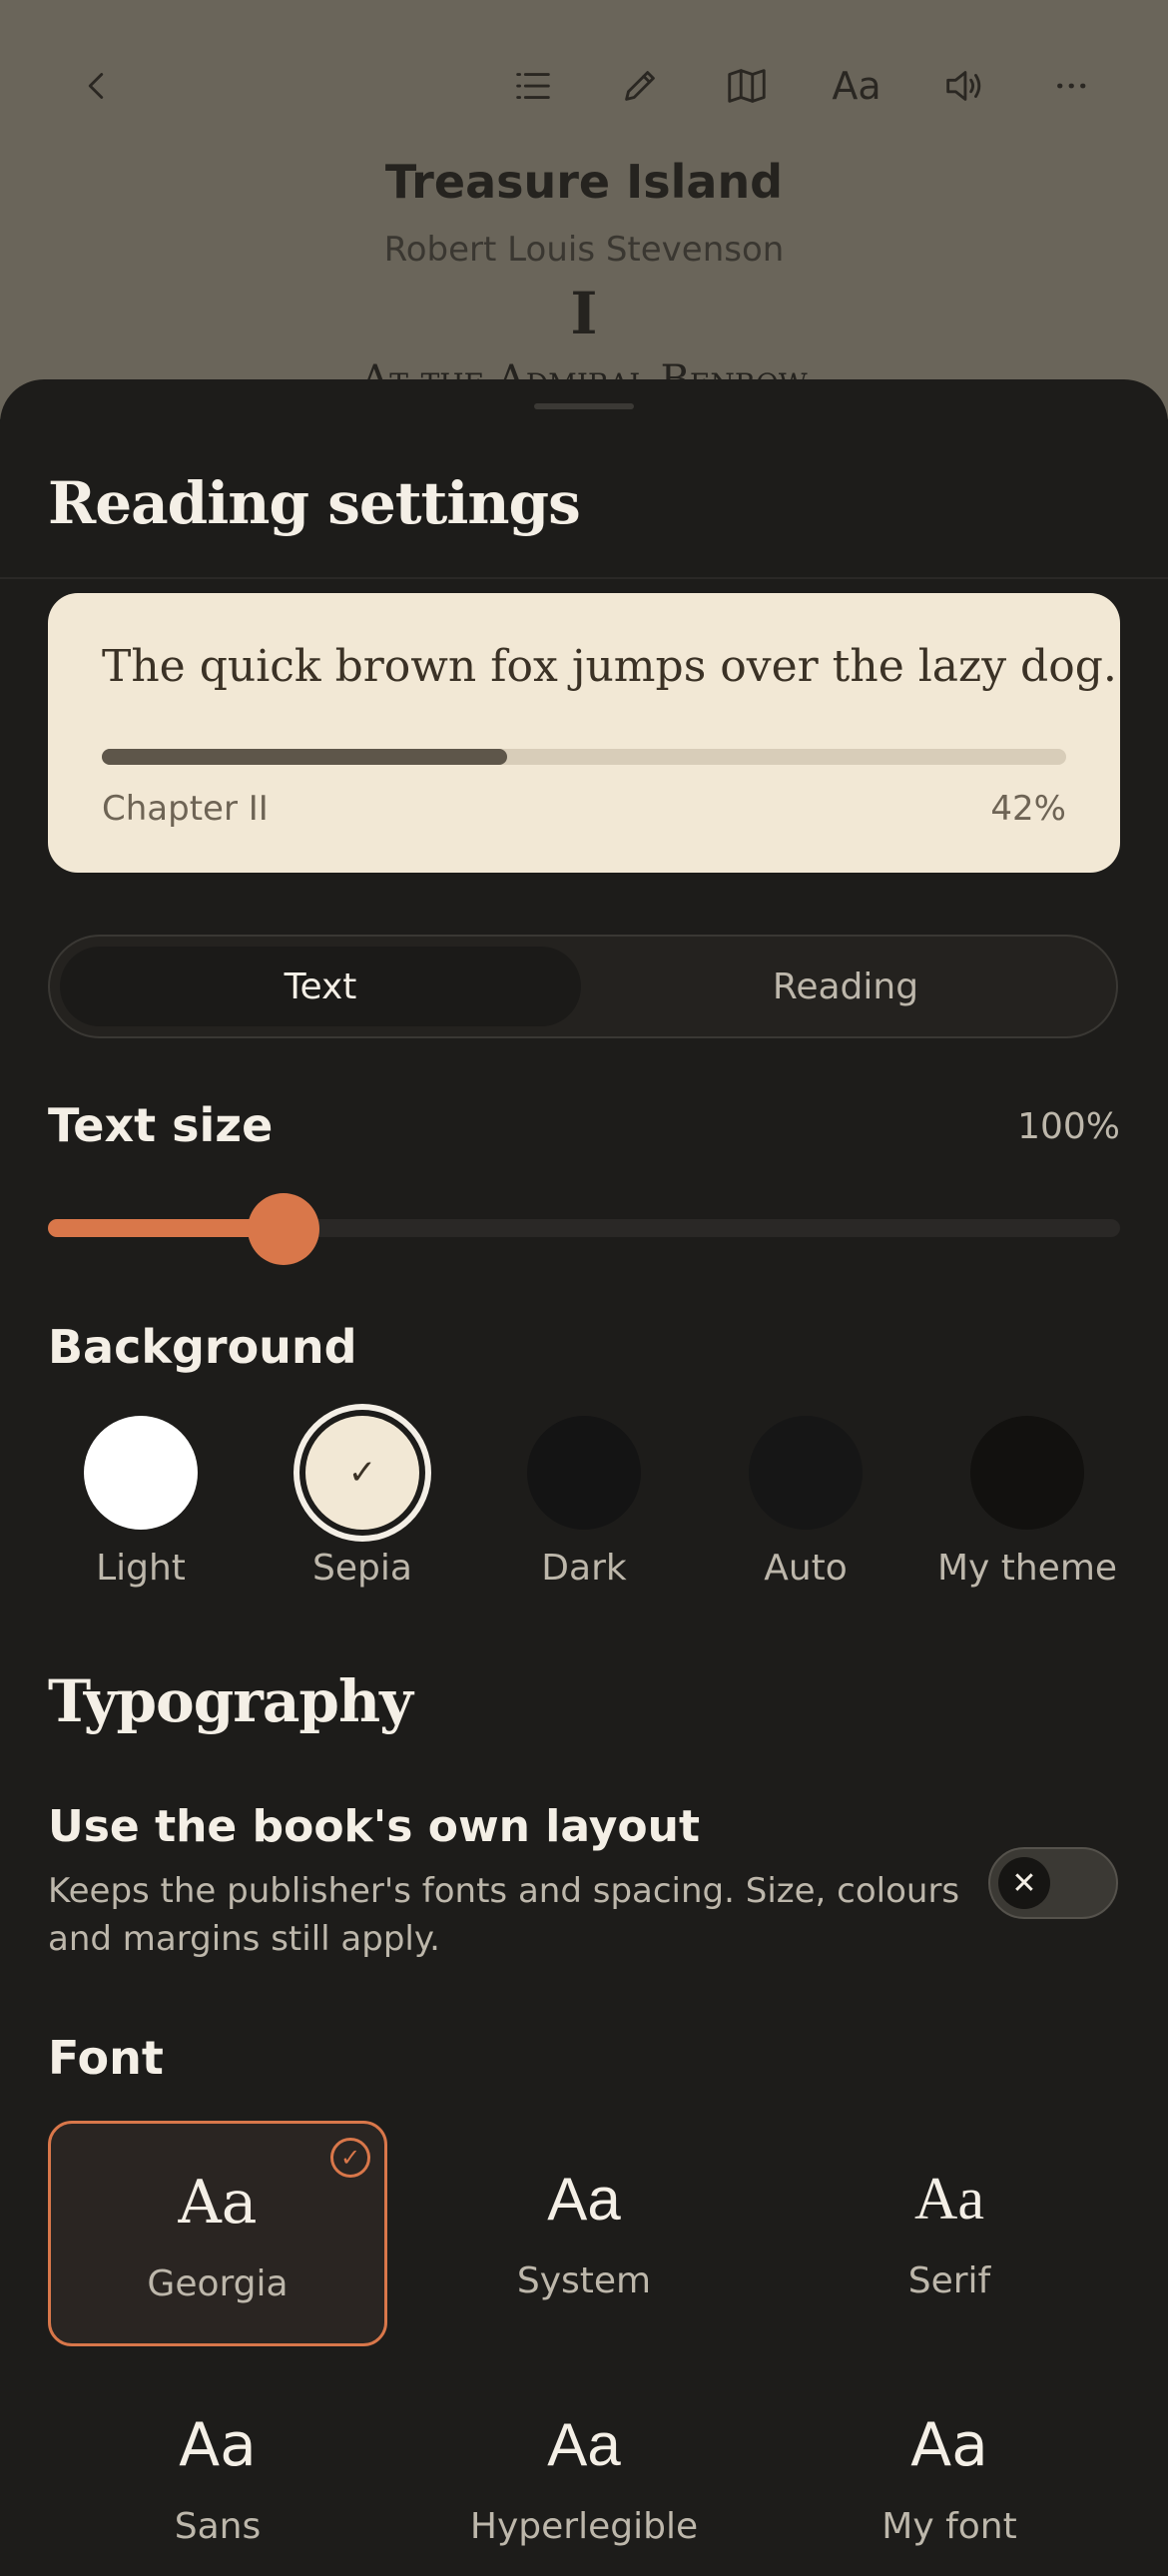  Describe the element at coordinates (218, 2526) in the screenshot. I see `font-name: Sans` at that location.